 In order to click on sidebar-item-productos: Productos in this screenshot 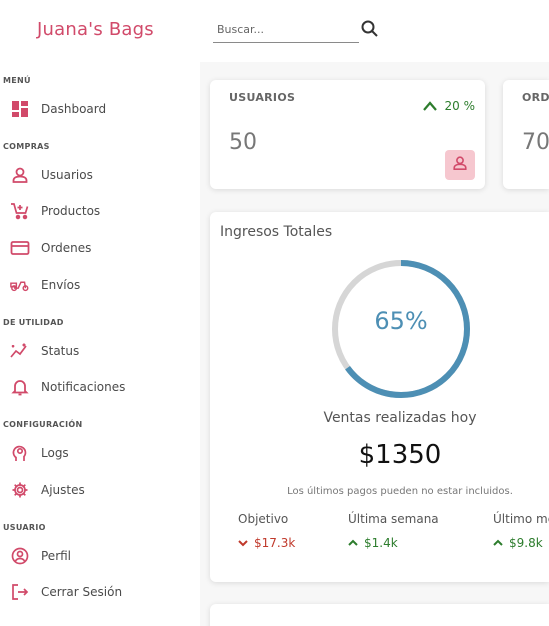, I will do `click(100, 211)`.